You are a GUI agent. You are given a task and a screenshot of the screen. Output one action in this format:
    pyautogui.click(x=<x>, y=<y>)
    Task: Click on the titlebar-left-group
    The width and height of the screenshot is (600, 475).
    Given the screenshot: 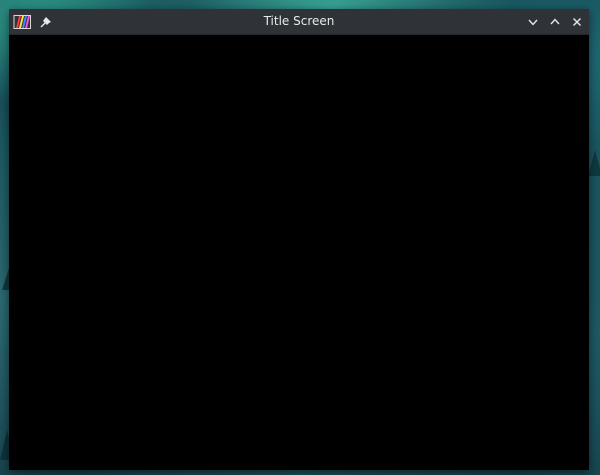 What is the action you would take?
    pyautogui.click(x=31, y=21)
    